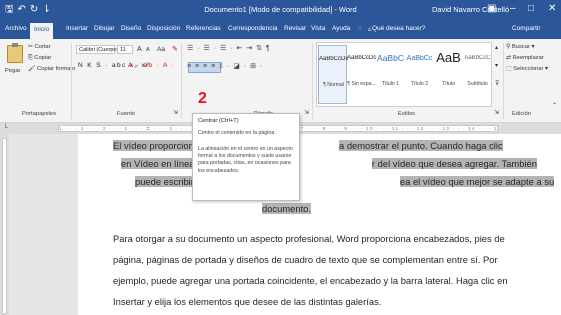 The width and height of the screenshot is (561, 315). Describe the element at coordinates (448, 57) in the screenshot. I see `style-sample: AaB` at that location.